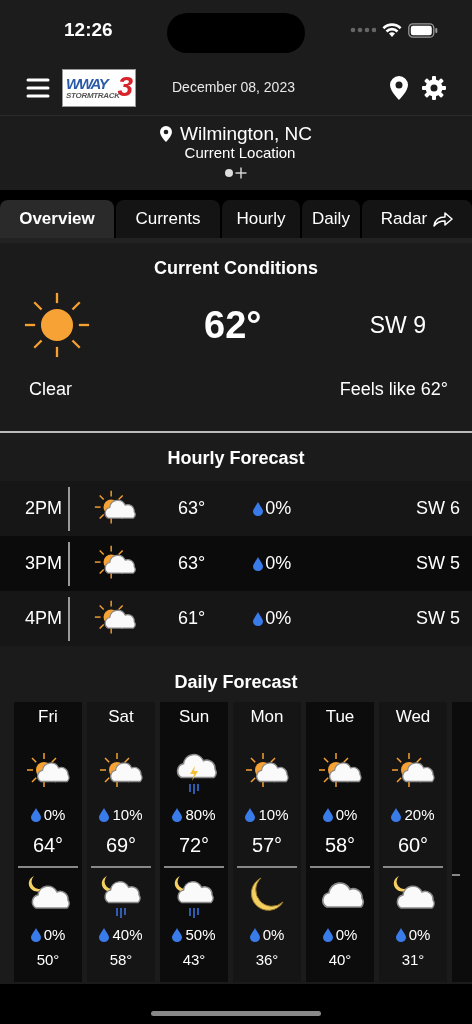 This screenshot has width=472, height=1024. I want to click on section-title: Daily Forecast, so click(236, 682).